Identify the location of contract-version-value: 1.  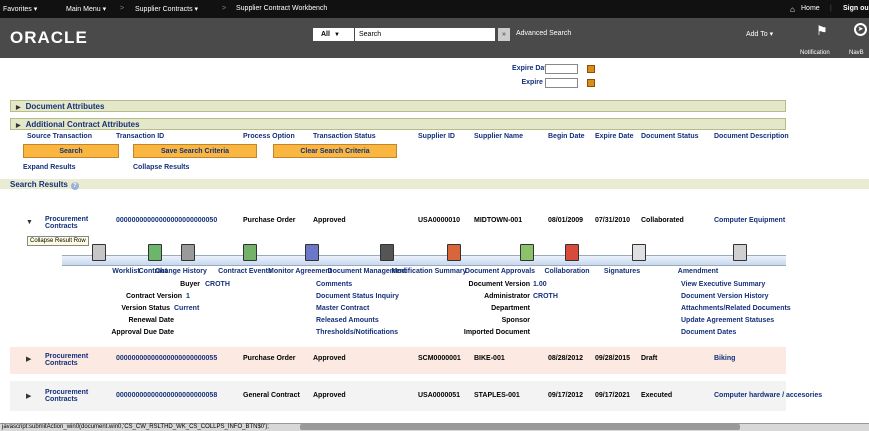
(188, 296).